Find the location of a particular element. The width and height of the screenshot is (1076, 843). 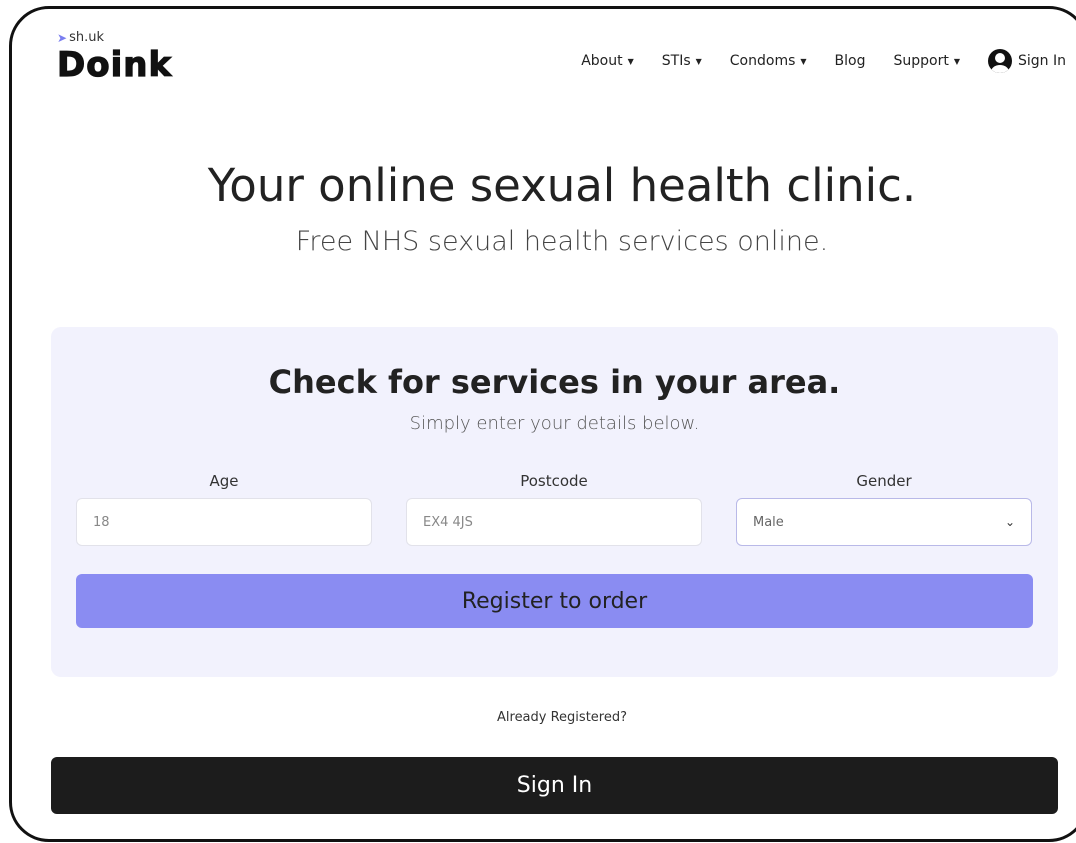

age-placeholder: 18 is located at coordinates (101, 522).